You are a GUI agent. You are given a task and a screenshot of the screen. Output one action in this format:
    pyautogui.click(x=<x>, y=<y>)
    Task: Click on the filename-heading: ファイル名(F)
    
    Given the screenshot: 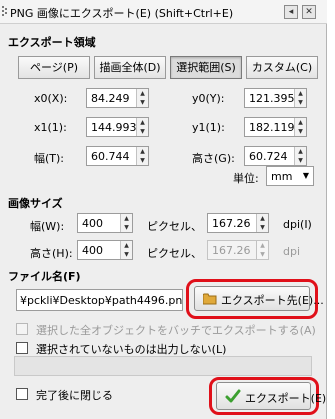 What is the action you would take?
    pyautogui.click(x=44, y=276)
    